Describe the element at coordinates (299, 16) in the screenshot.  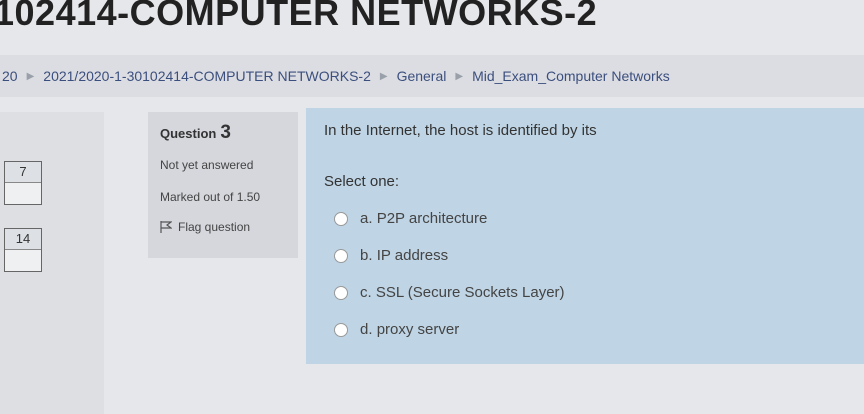
I see `page-title: 102414-COMPUTER NETWORKS-2` at that location.